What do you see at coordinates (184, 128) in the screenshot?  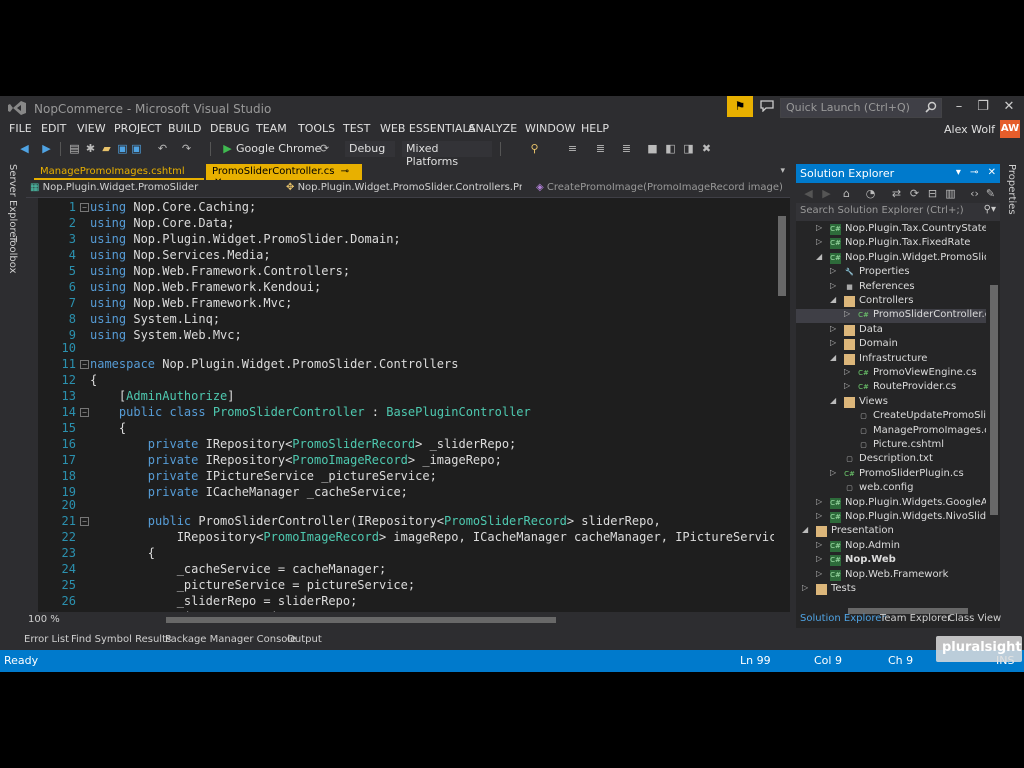 I see `menu-build: BUILD` at bounding box center [184, 128].